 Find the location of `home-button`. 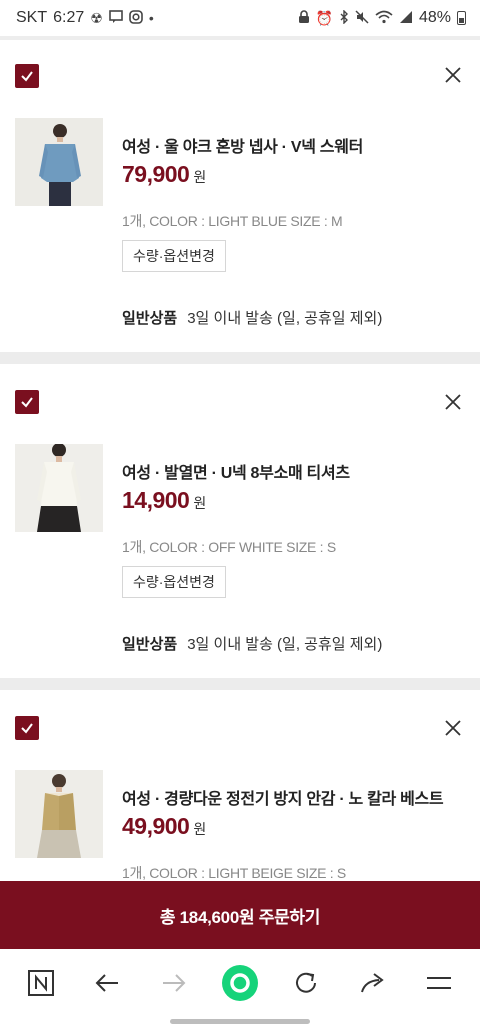

home-button is located at coordinates (240, 983).